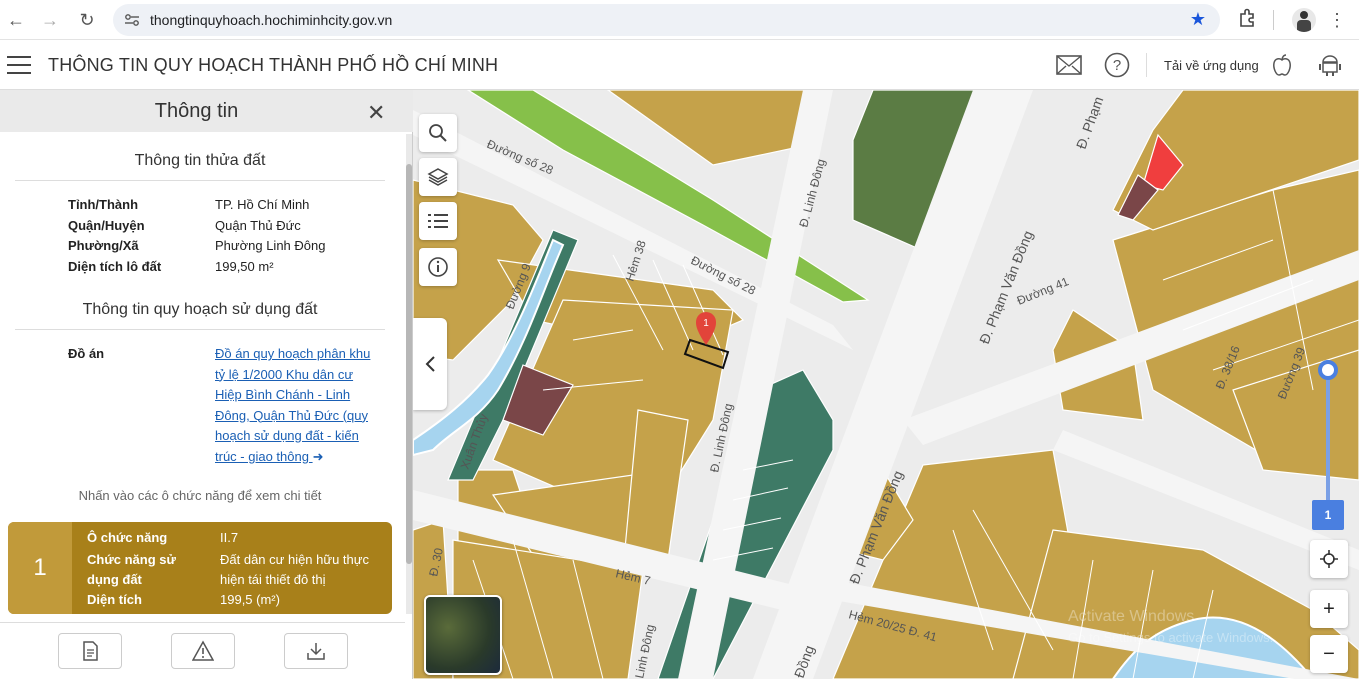 This screenshot has height=679, width=1359. I want to click on zoom-slider-handle, so click(1328, 370).